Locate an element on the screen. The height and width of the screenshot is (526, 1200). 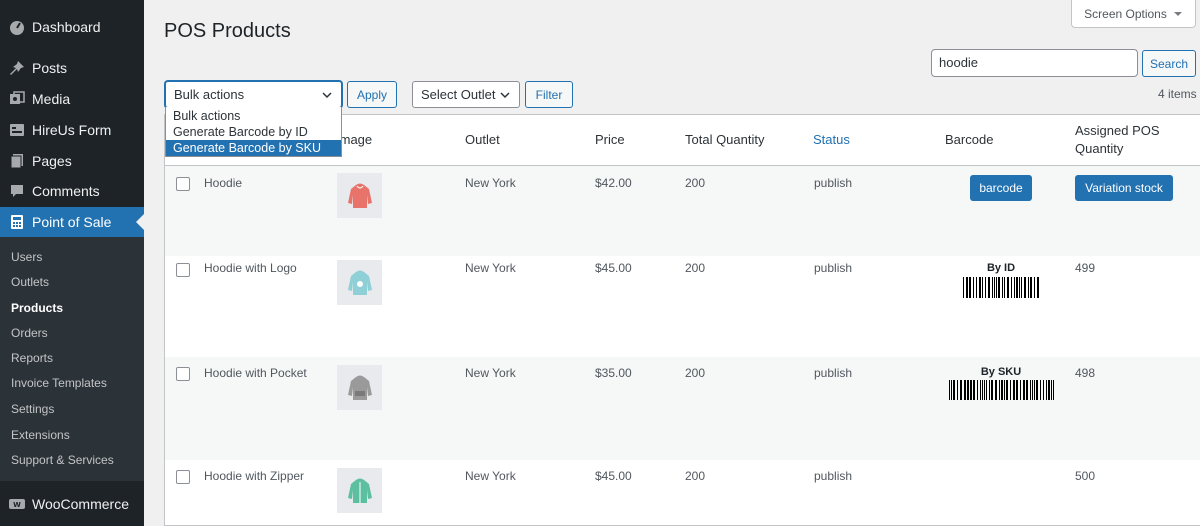
variation-stock-button: Variation stock is located at coordinates (1124, 188).